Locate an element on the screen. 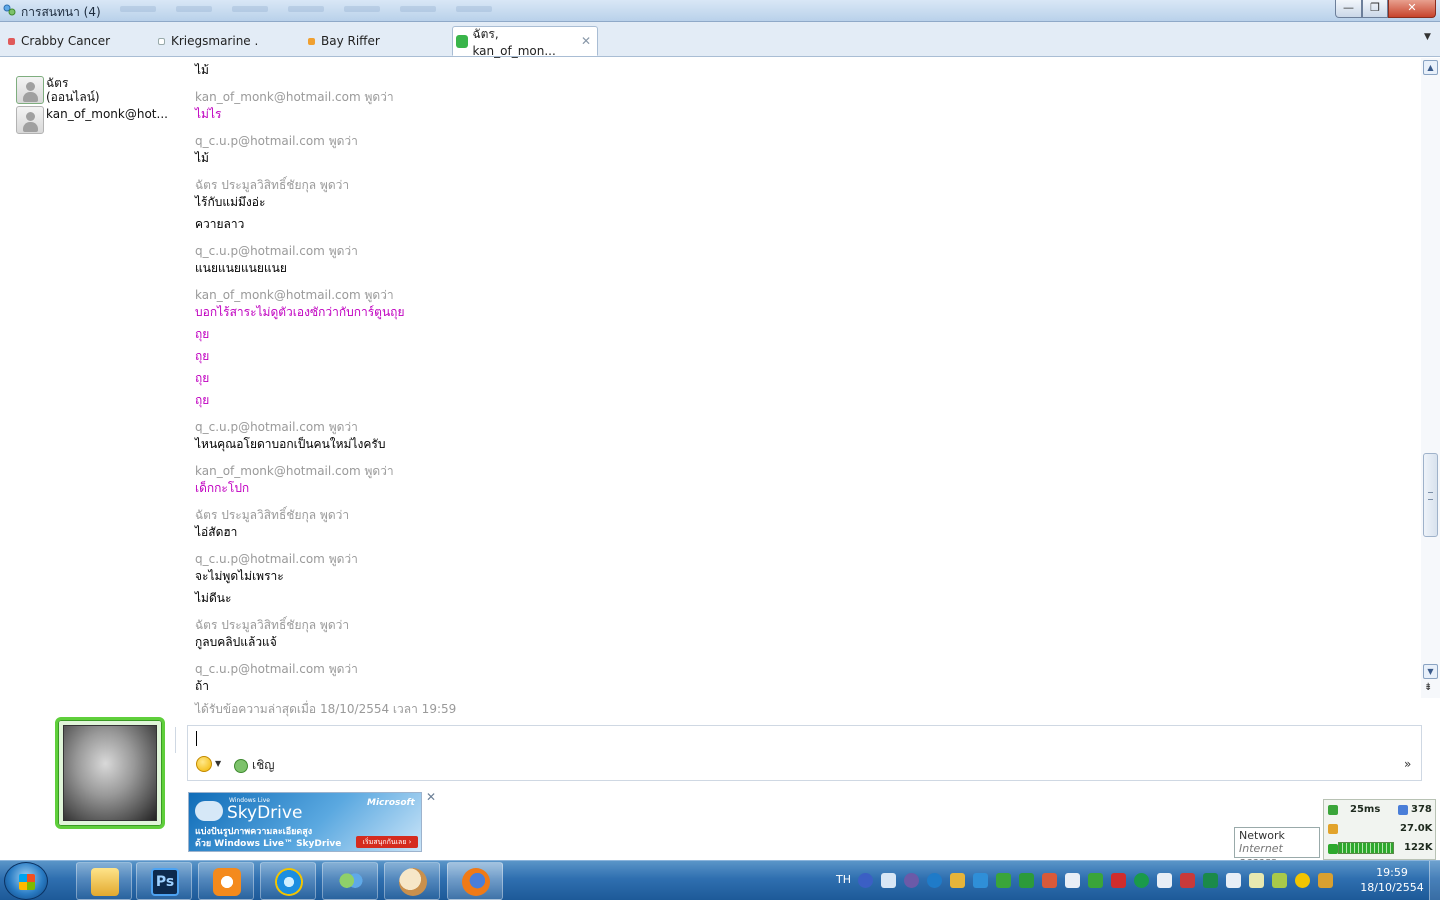 The image size is (1440, 901). tray-sync-icon is located at coordinates (1003, 880).